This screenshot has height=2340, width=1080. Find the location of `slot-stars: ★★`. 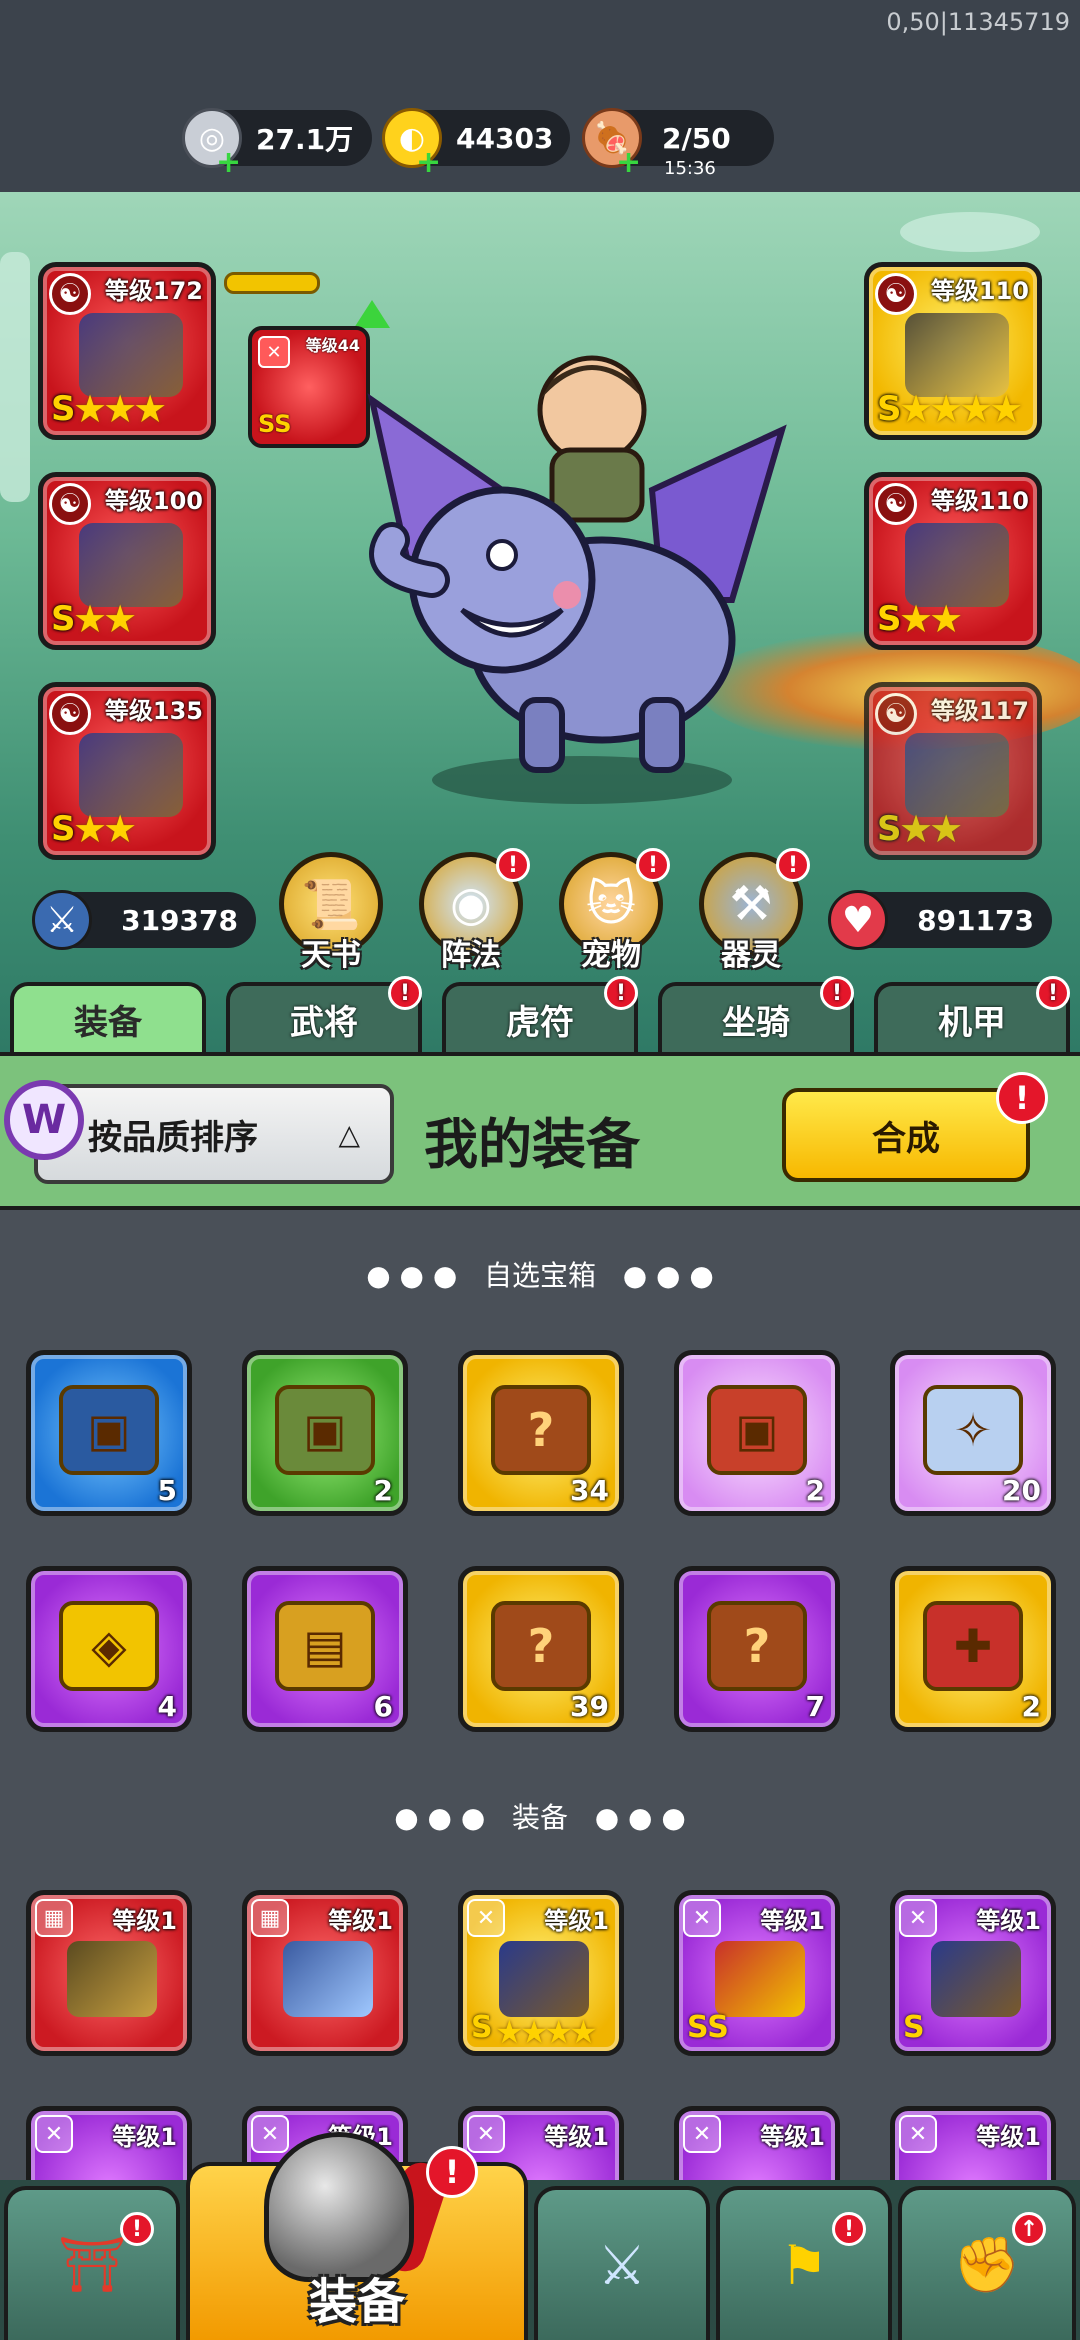

slot-stars: ★★ is located at coordinates (931, 619).